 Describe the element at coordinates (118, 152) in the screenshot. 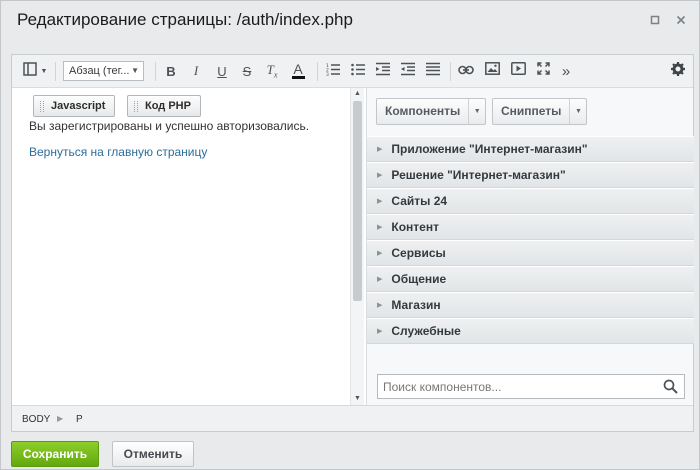

I see `home-link: Вернуться на главную страницу` at that location.